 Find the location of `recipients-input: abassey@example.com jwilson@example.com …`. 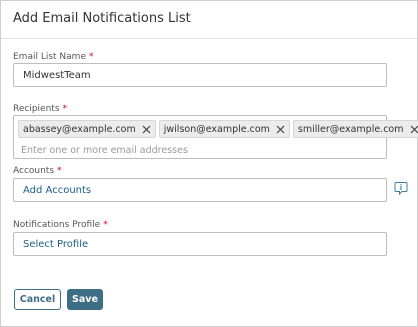

recipients-input: abassey@example.com jwilson@example.com … is located at coordinates (215, 137).